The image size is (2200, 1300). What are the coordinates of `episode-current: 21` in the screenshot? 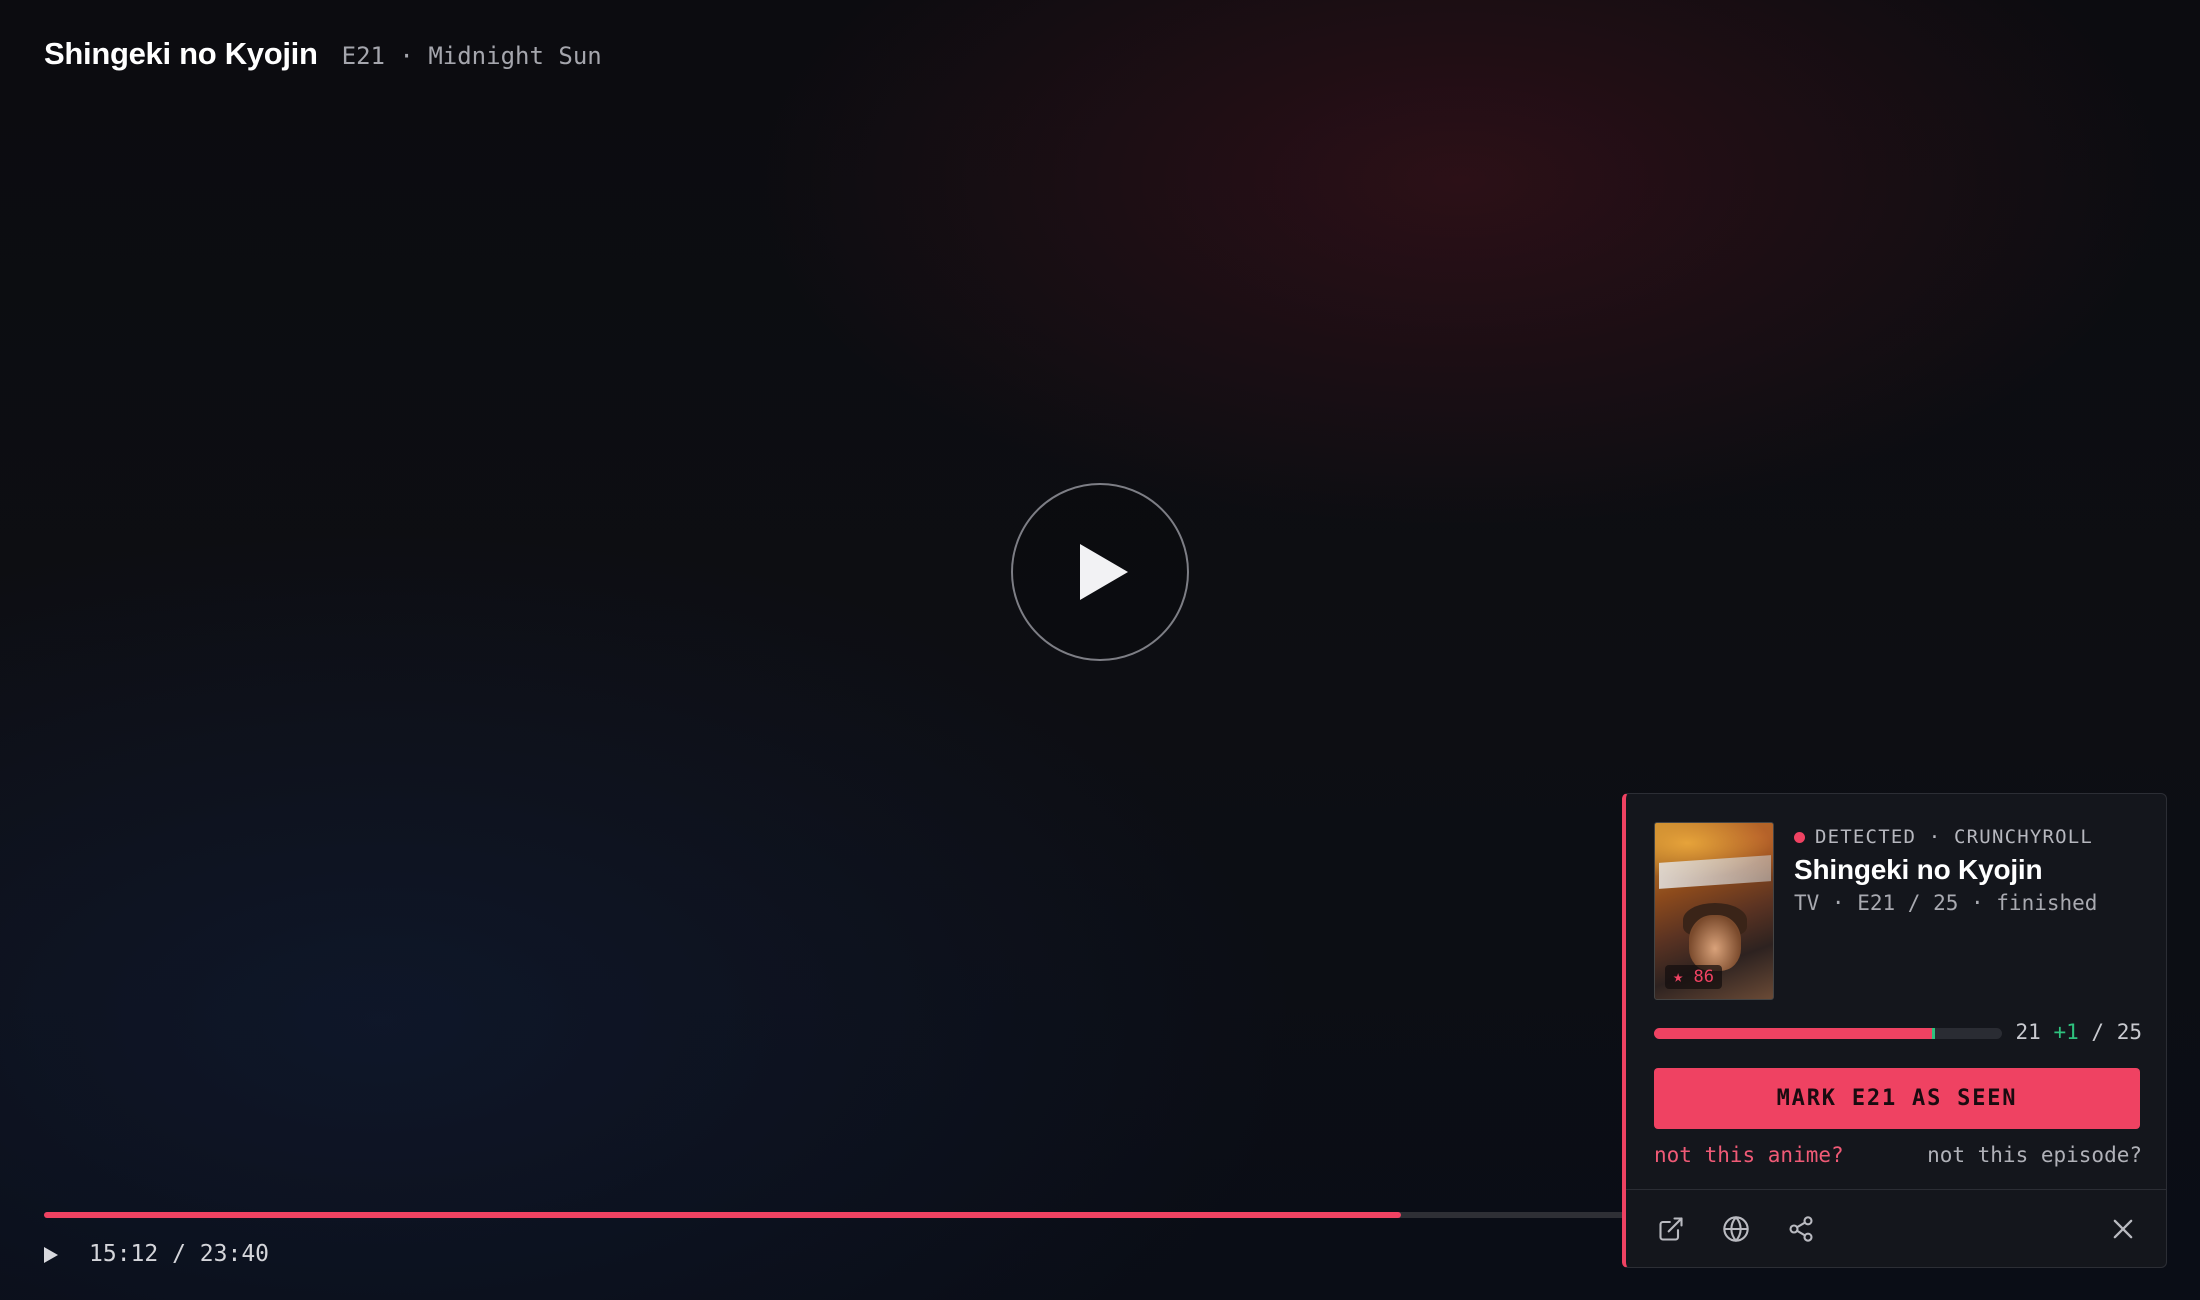 It's located at (2028, 1032).